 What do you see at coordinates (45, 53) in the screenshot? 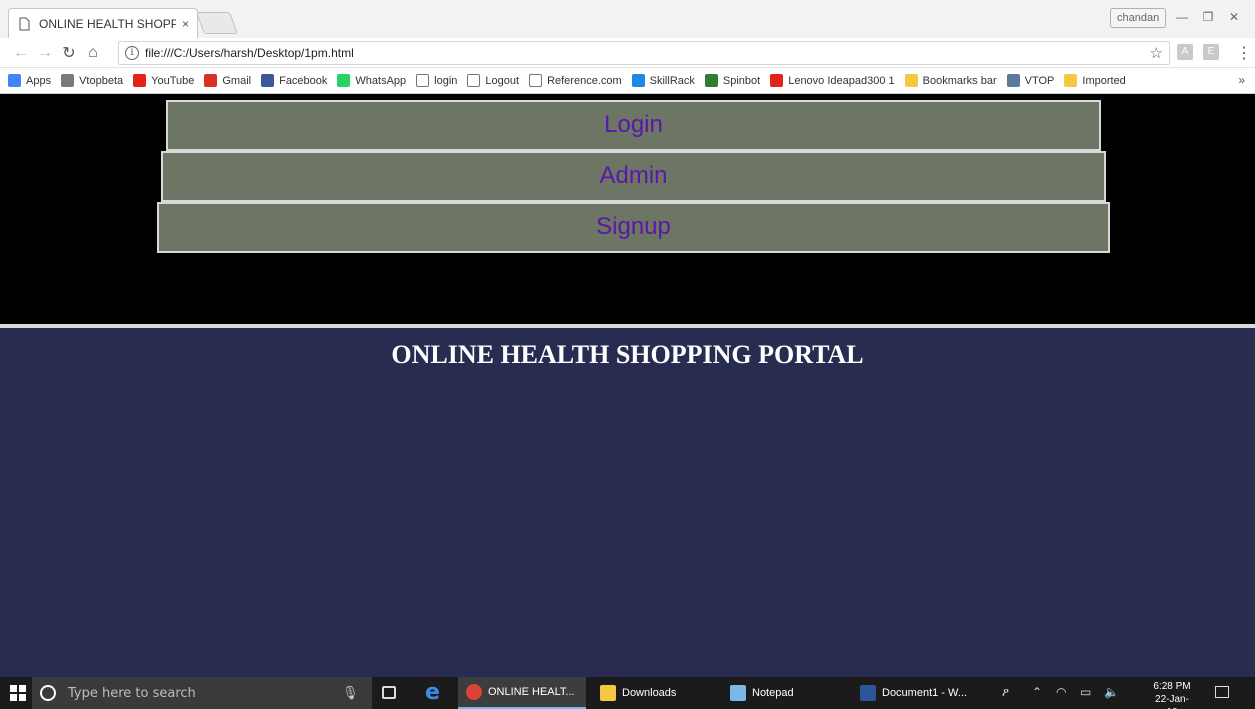
I see `forward-icon: →` at bounding box center [45, 53].